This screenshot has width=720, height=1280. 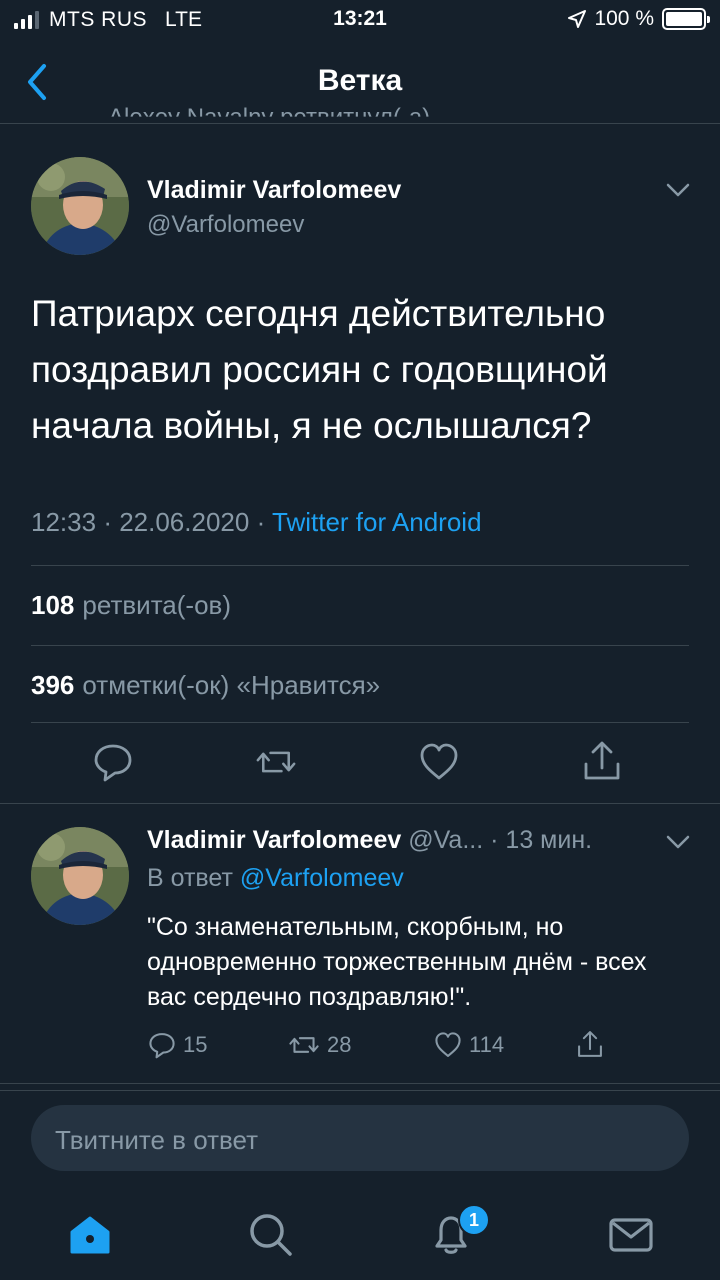 I want to click on tweet-time: 12:33, so click(x=64, y=522).